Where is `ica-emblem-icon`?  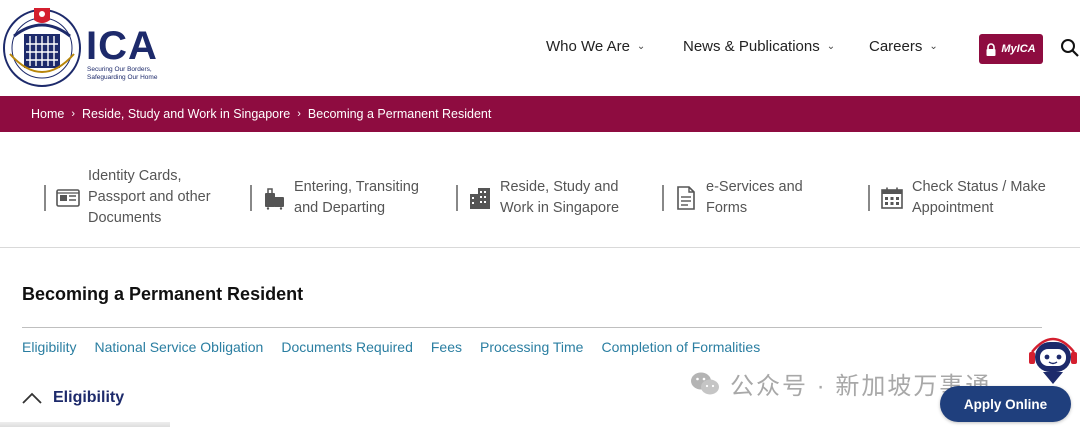
ica-emblem-icon is located at coordinates (42, 47).